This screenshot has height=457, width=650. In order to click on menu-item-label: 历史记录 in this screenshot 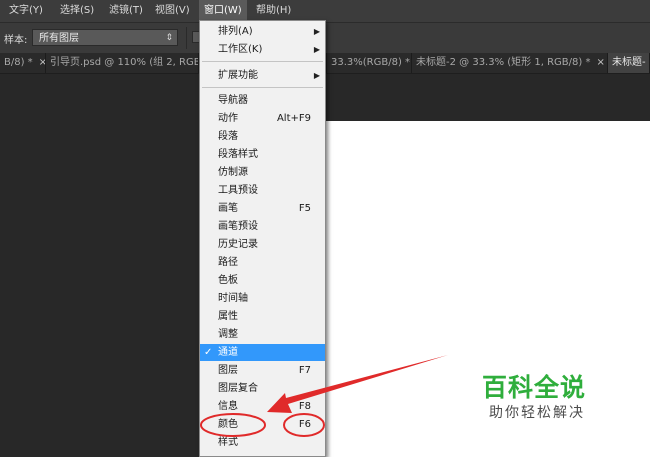, I will do `click(238, 244)`.